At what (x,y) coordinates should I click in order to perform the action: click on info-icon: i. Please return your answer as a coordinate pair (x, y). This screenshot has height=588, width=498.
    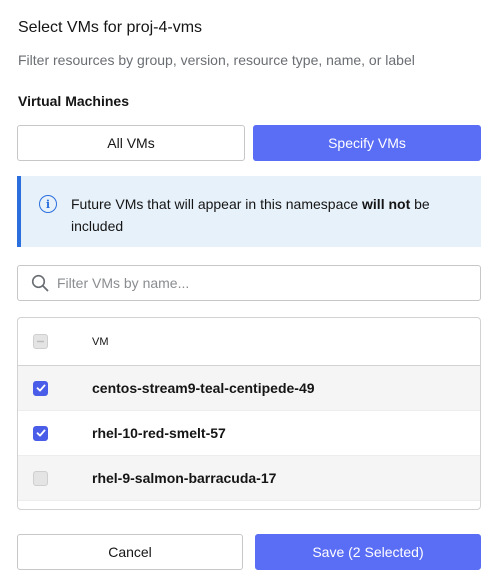
    Looking at the image, I should click on (48, 204).